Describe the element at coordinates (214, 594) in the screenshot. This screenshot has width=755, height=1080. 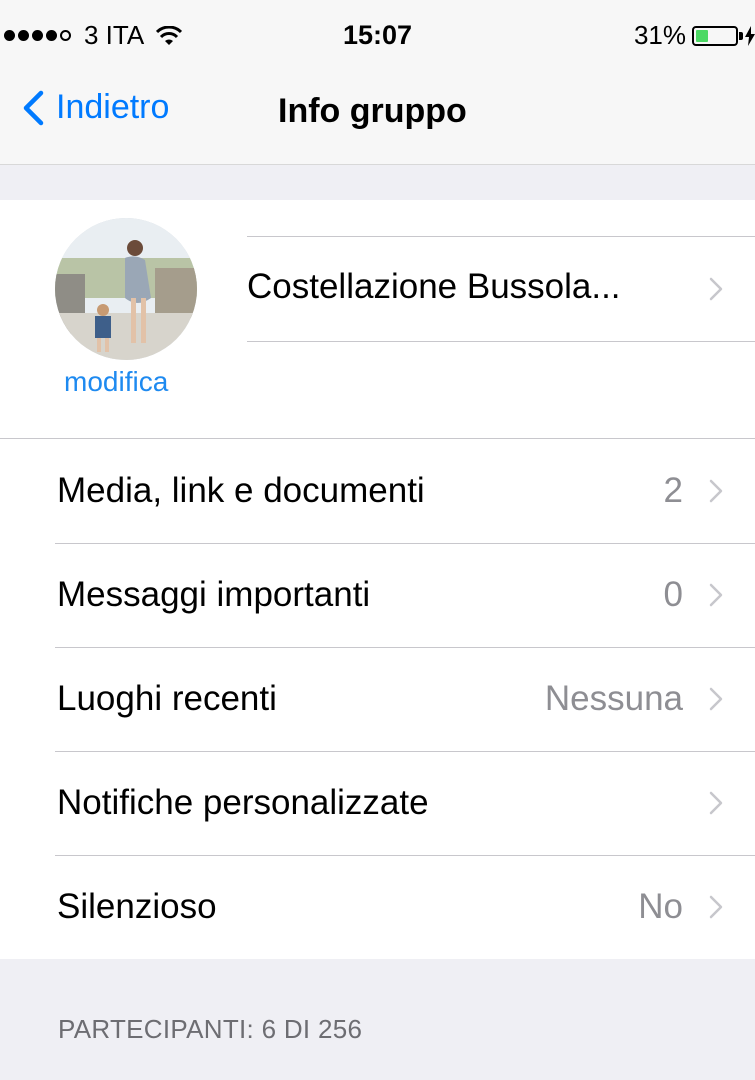
I see `row-label: Messaggi importanti` at that location.